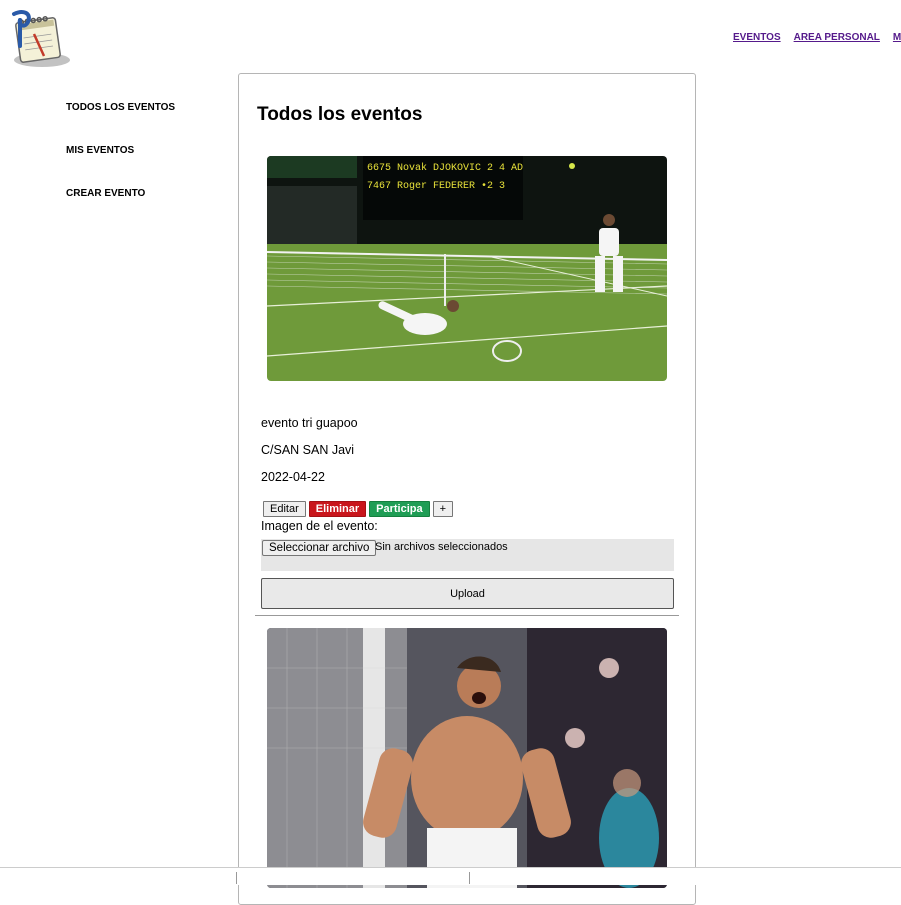  Describe the element at coordinates (467, 593) in the screenshot. I see `upload-button: Upload` at that location.